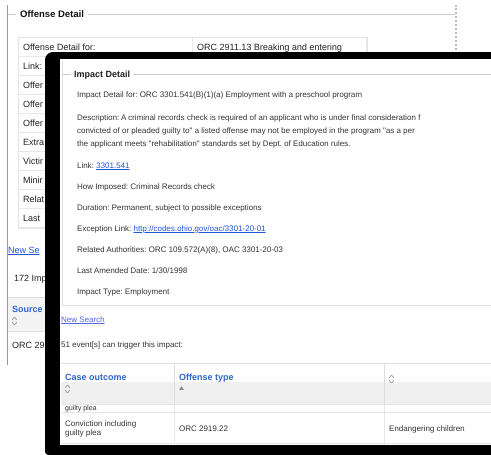 The width and height of the screenshot is (491, 455). I want to click on detail-label: Link:, so click(85, 165).